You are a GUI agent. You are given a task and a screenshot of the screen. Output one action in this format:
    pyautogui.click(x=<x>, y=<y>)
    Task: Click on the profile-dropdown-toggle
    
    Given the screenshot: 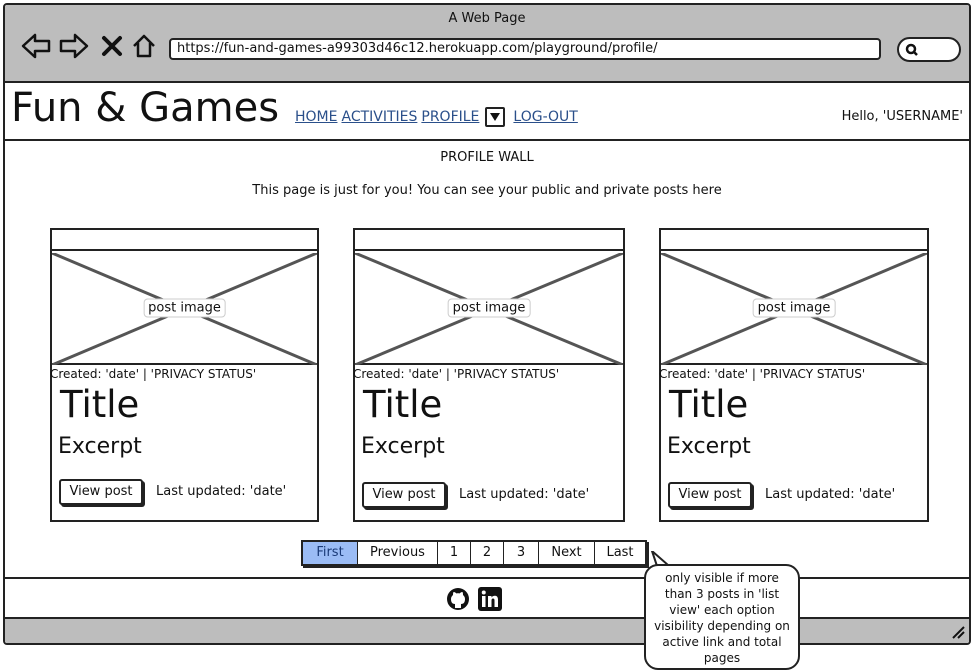 What is the action you would take?
    pyautogui.click(x=495, y=117)
    